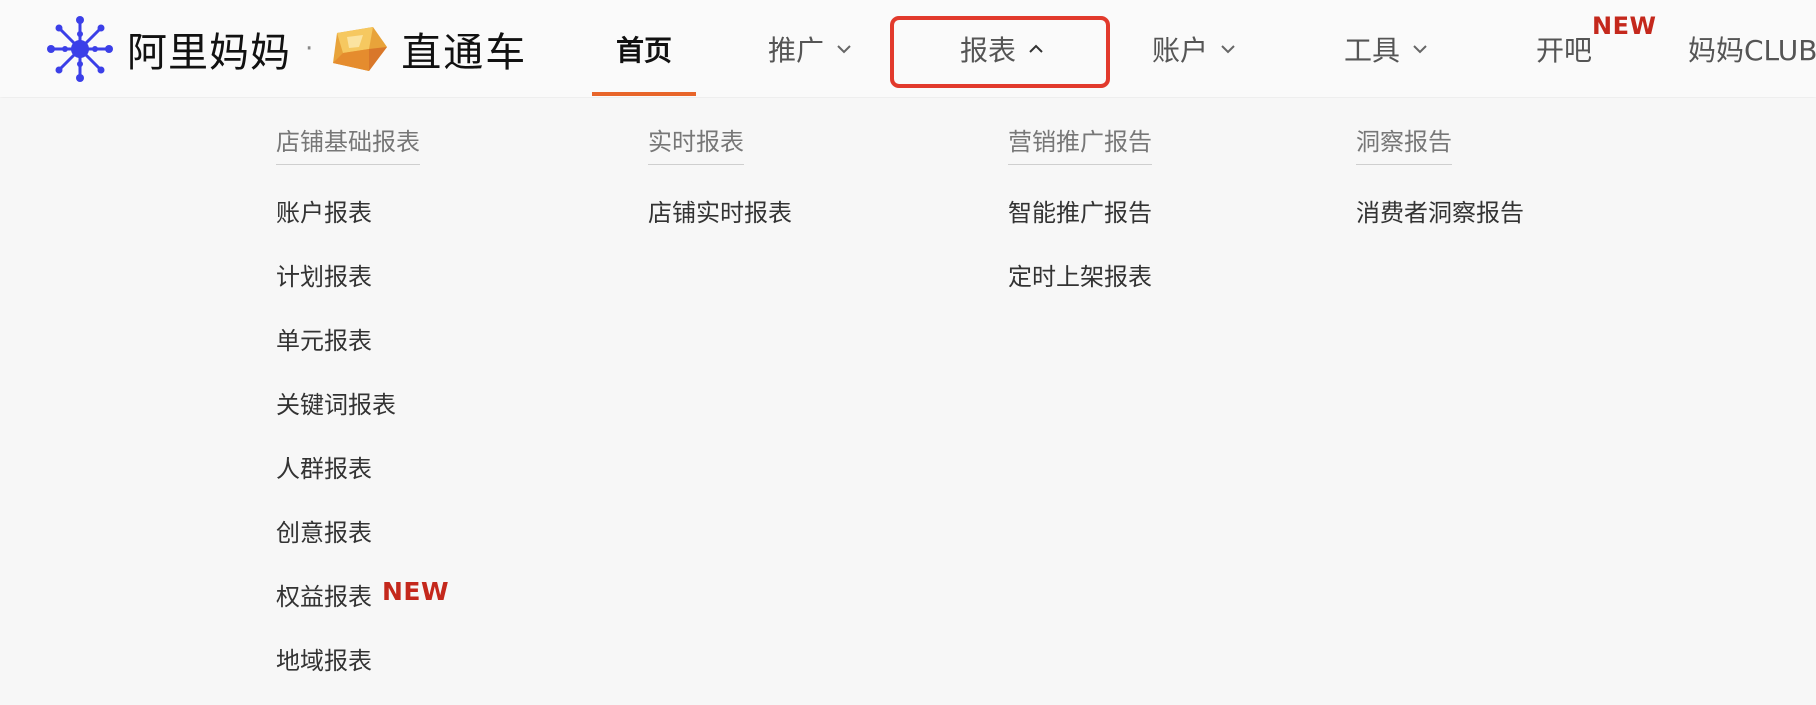  Describe the element at coordinates (1372, 50) in the screenshot. I see `nav-tools-label: 工具` at that location.